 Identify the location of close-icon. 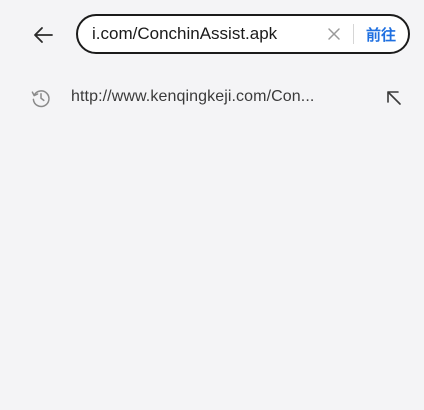
(334, 34).